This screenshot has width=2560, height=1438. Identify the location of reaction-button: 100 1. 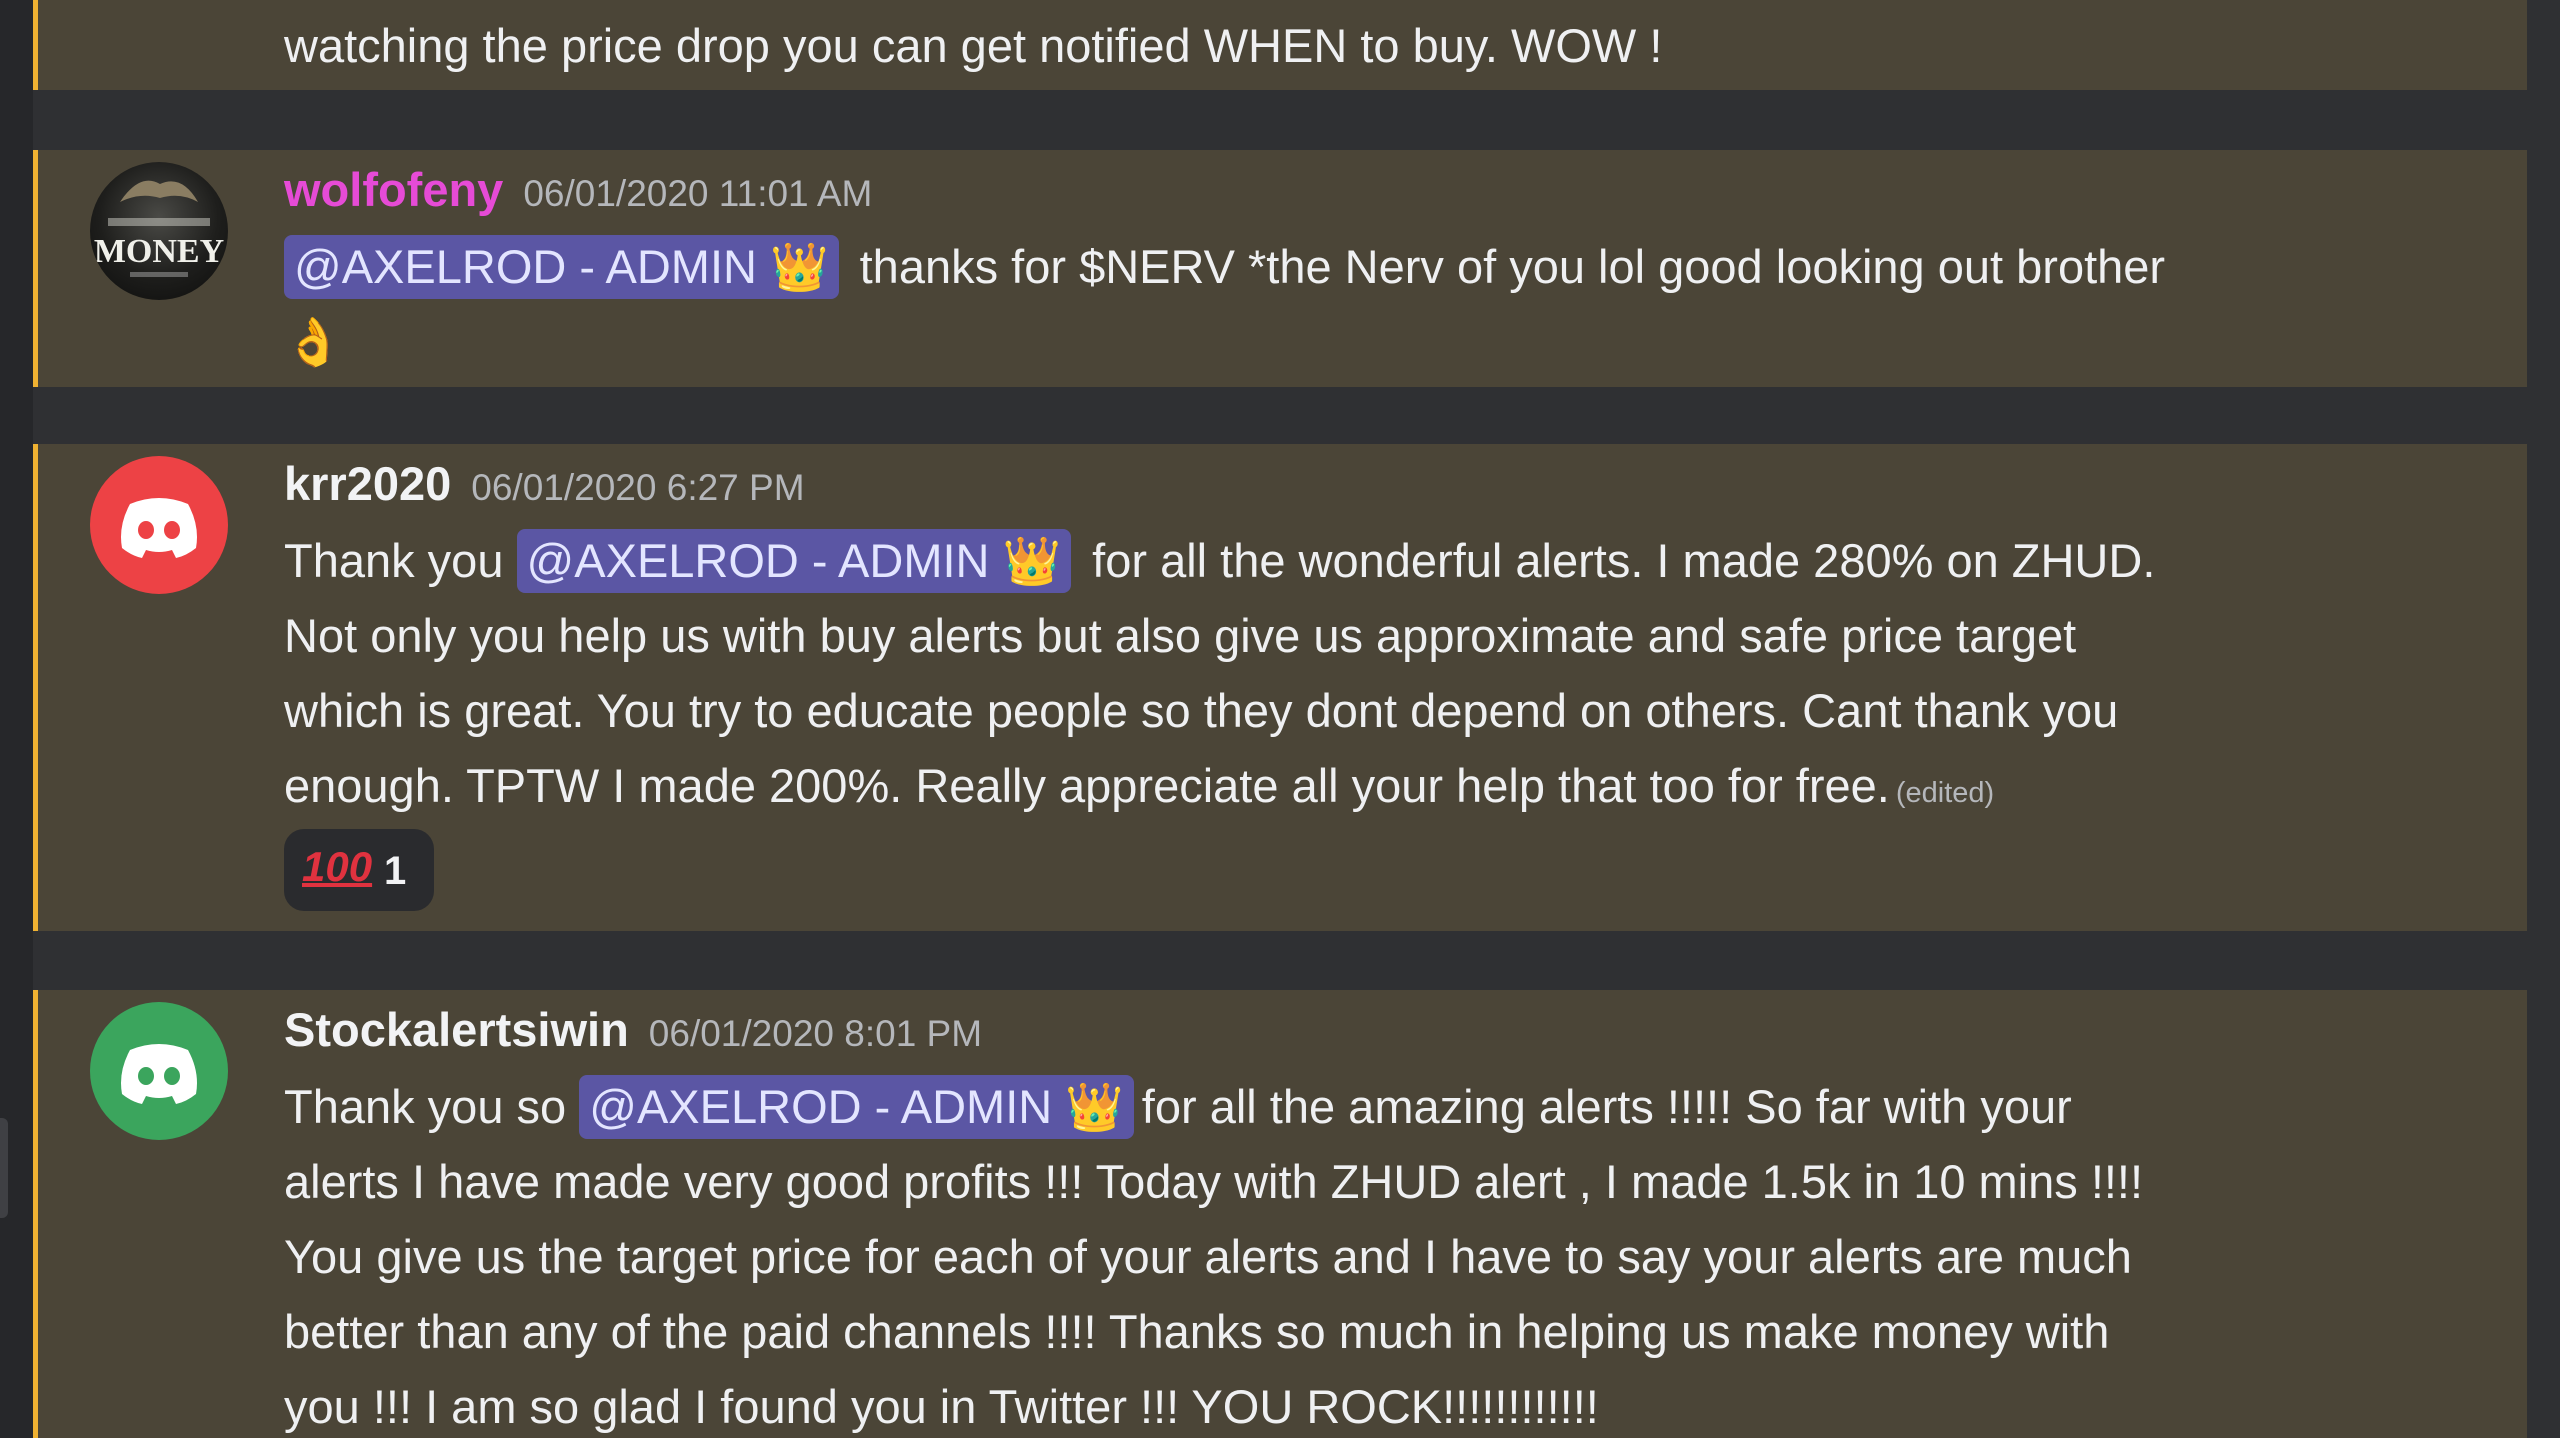
(359, 870).